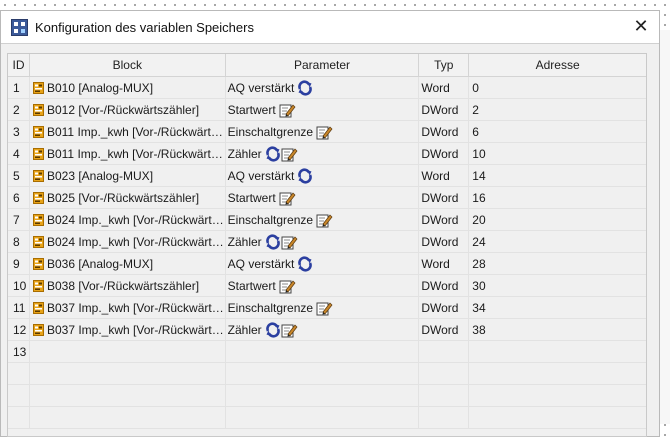 This screenshot has width=670, height=437. I want to click on row-adresse: 34, so click(479, 307).